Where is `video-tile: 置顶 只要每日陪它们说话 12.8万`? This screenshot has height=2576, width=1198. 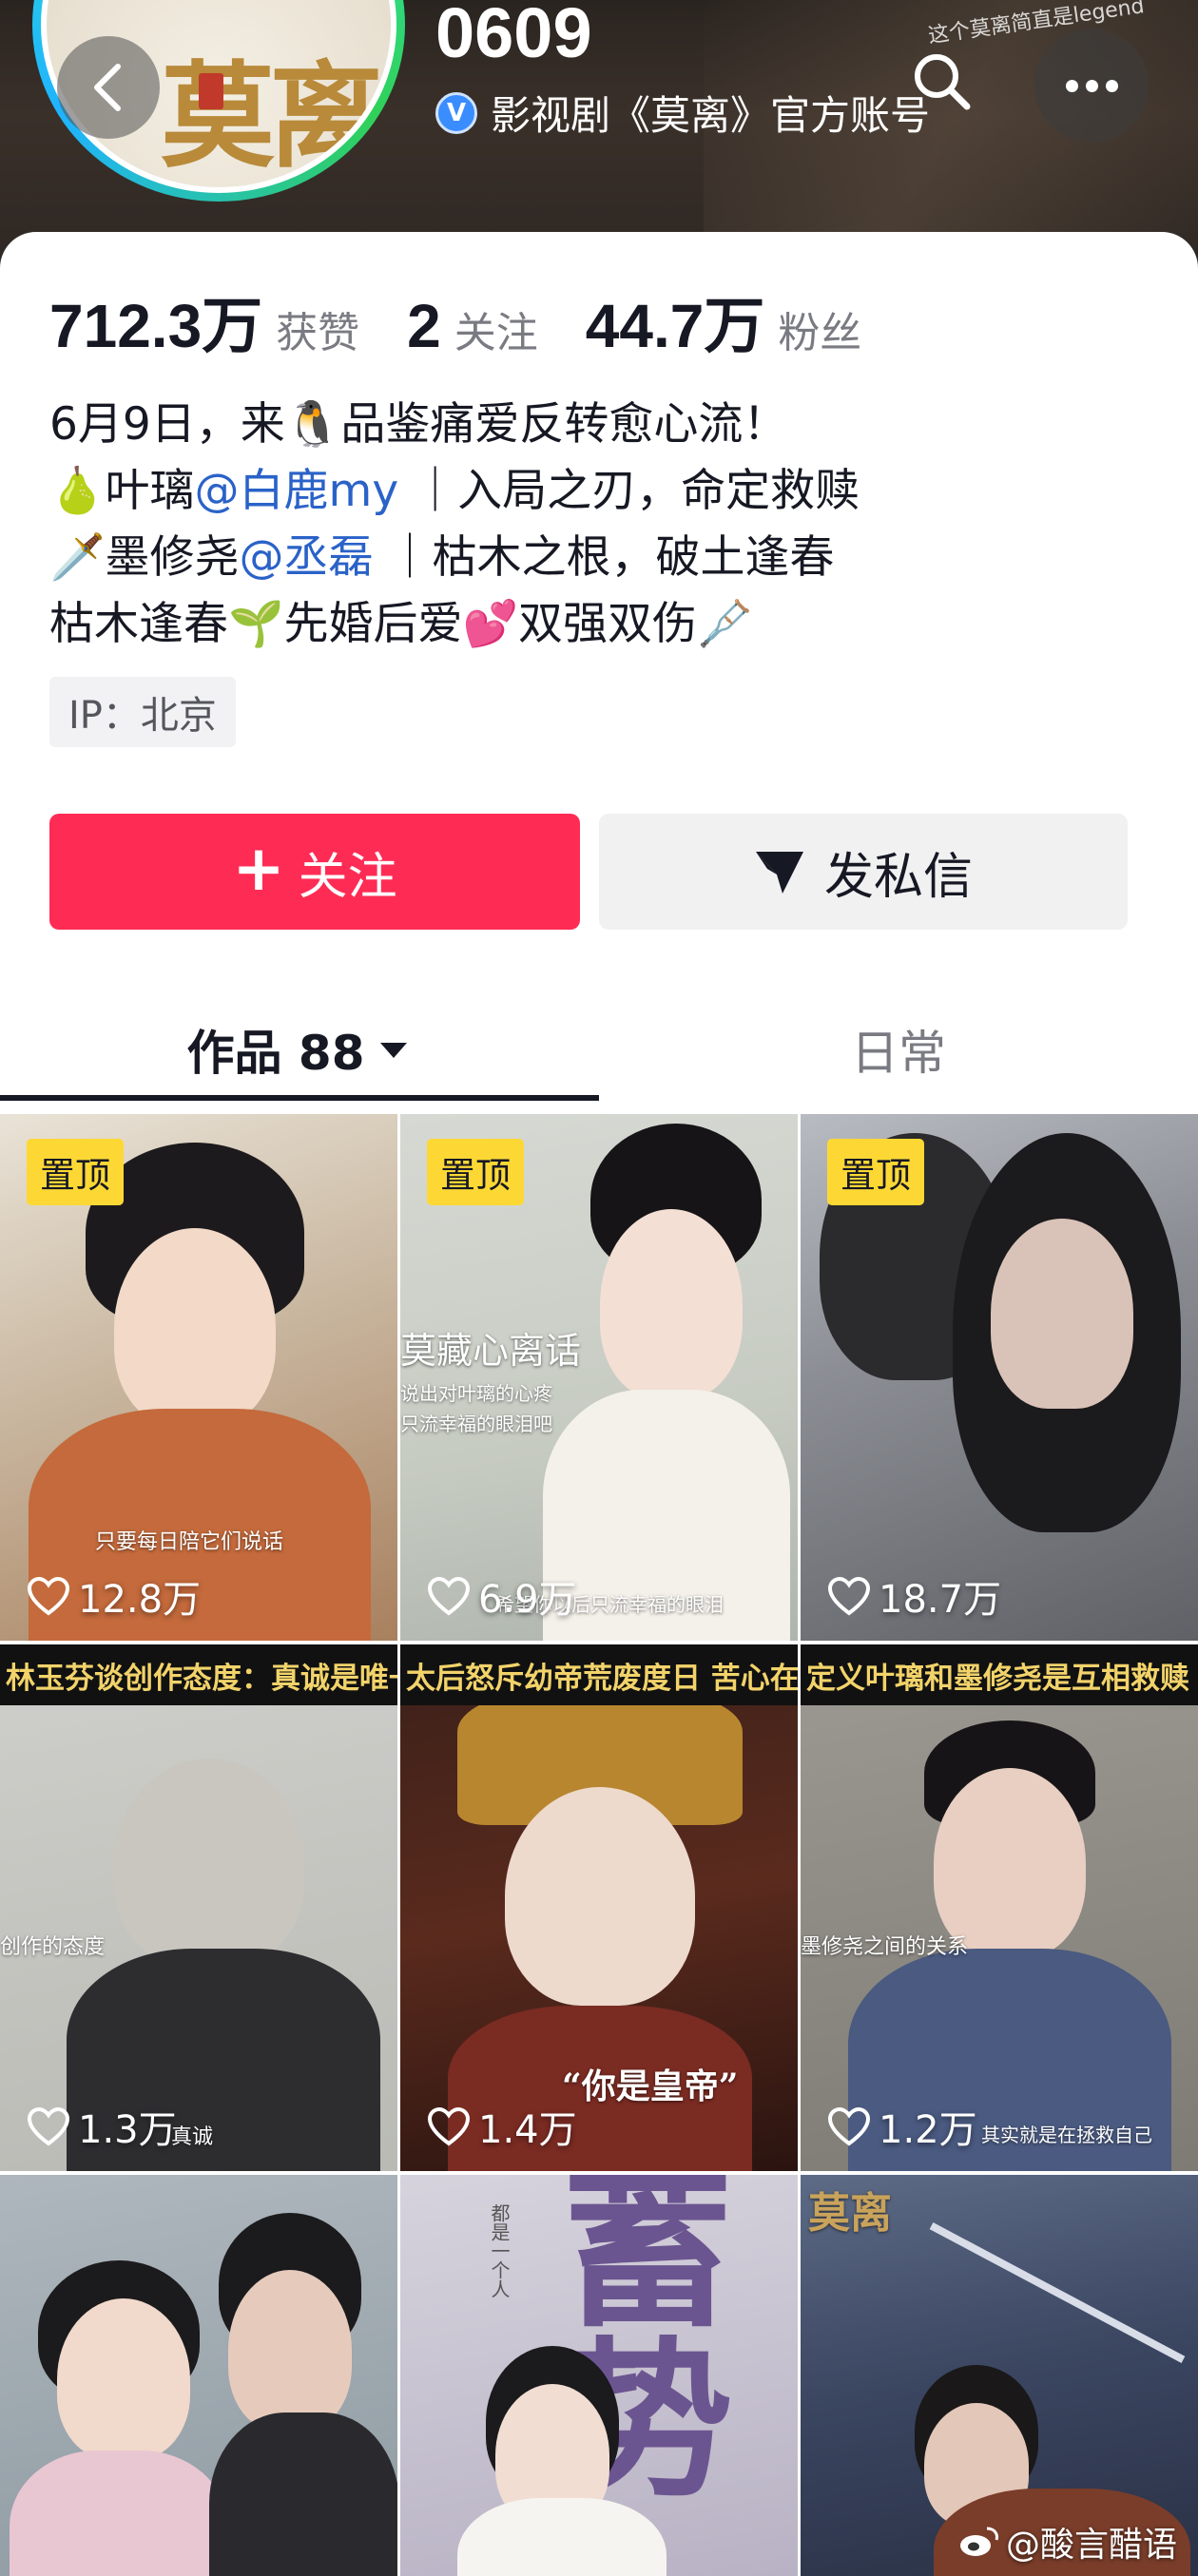
video-tile: 置顶 只要每日陪它们说话 12.8万 is located at coordinates (198, 1377).